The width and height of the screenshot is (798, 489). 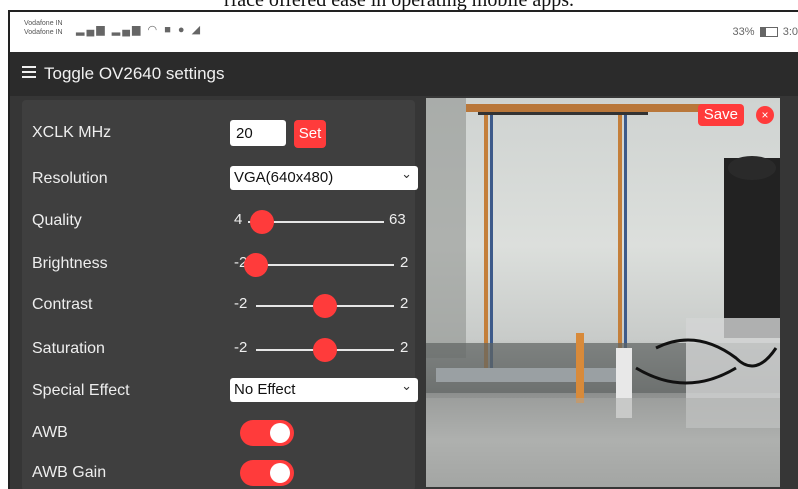 What do you see at coordinates (224, 391) in the screenshot?
I see `special-effect-row: Special Effect No Effect ⌄` at bounding box center [224, 391].